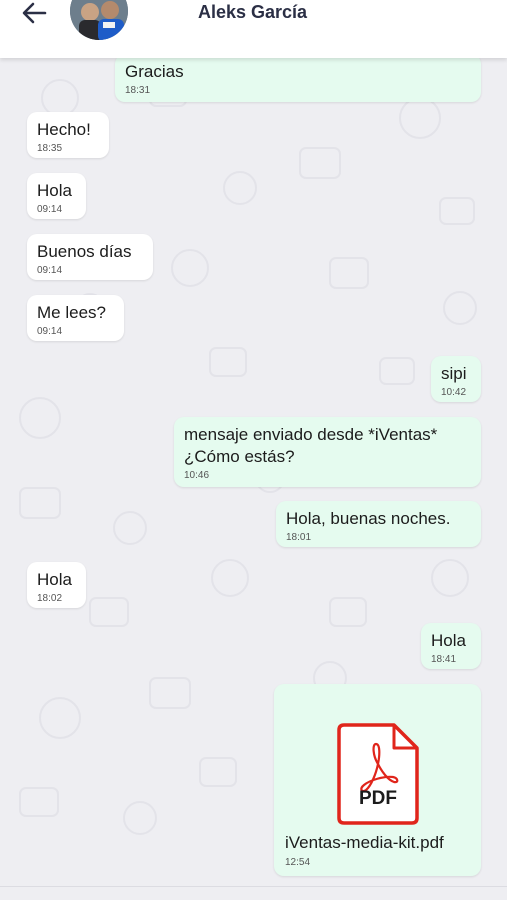  What do you see at coordinates (239, 456) in the screenshot?
I see `message-text-line-2: ¿Cómo estás?` at bounding box center [239, 456].